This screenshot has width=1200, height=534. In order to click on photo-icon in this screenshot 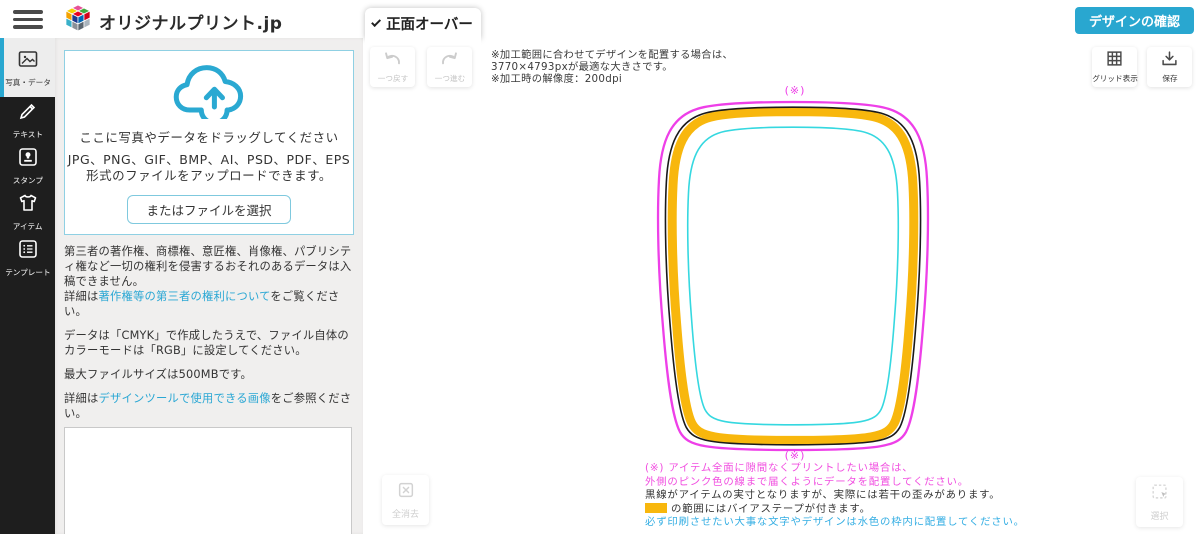, I will do `click(28, 61)`.